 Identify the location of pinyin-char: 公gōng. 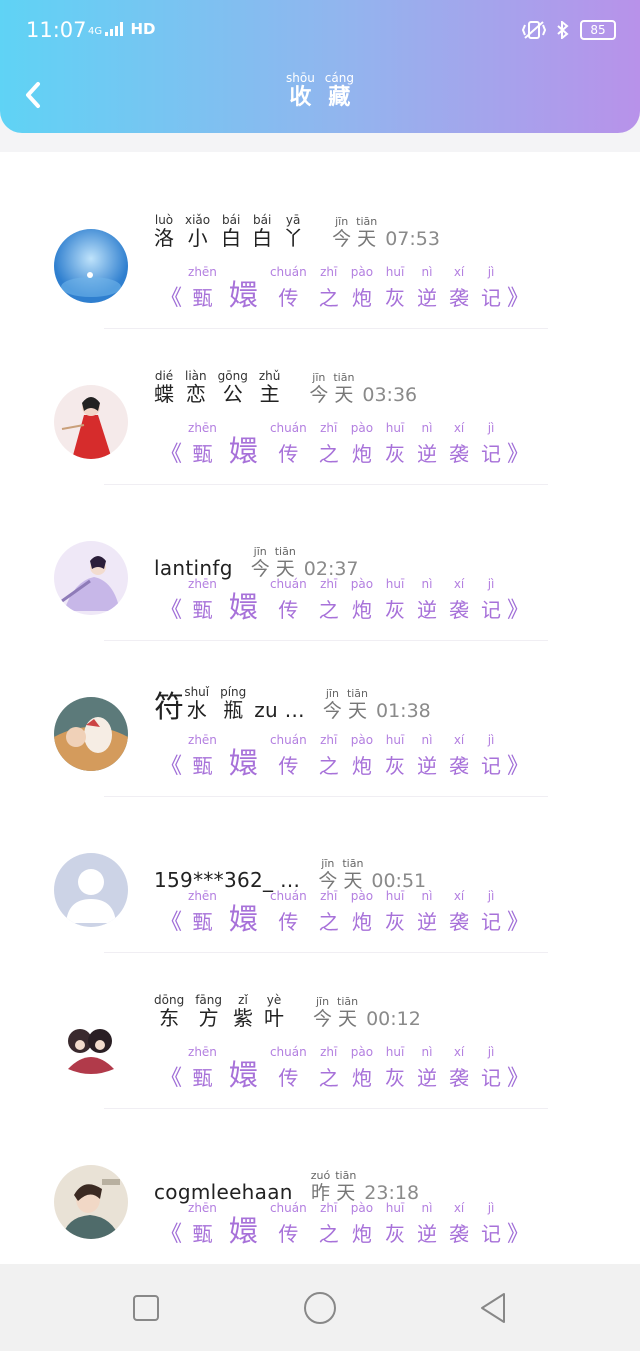
(232, 387).